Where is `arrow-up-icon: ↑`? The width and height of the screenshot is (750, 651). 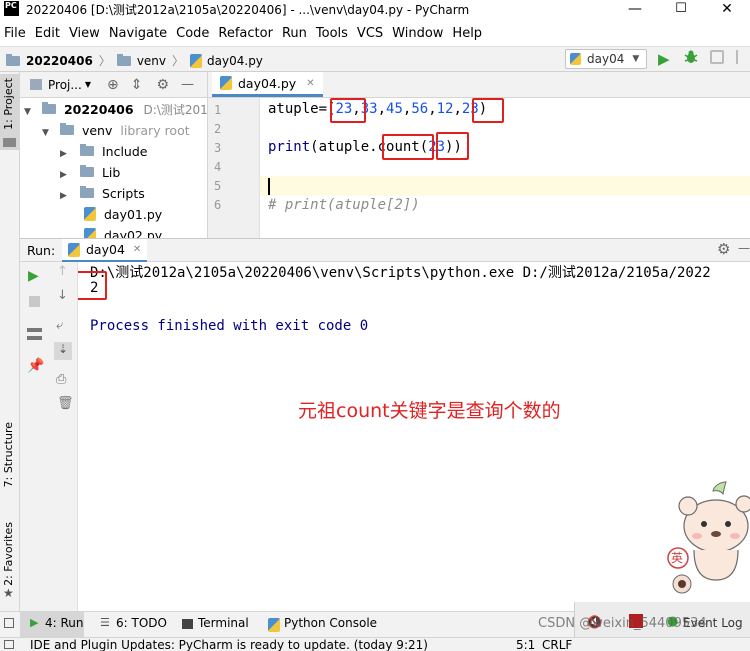
arrow-up-icon: ↑ is located at coordinates (62, 271).